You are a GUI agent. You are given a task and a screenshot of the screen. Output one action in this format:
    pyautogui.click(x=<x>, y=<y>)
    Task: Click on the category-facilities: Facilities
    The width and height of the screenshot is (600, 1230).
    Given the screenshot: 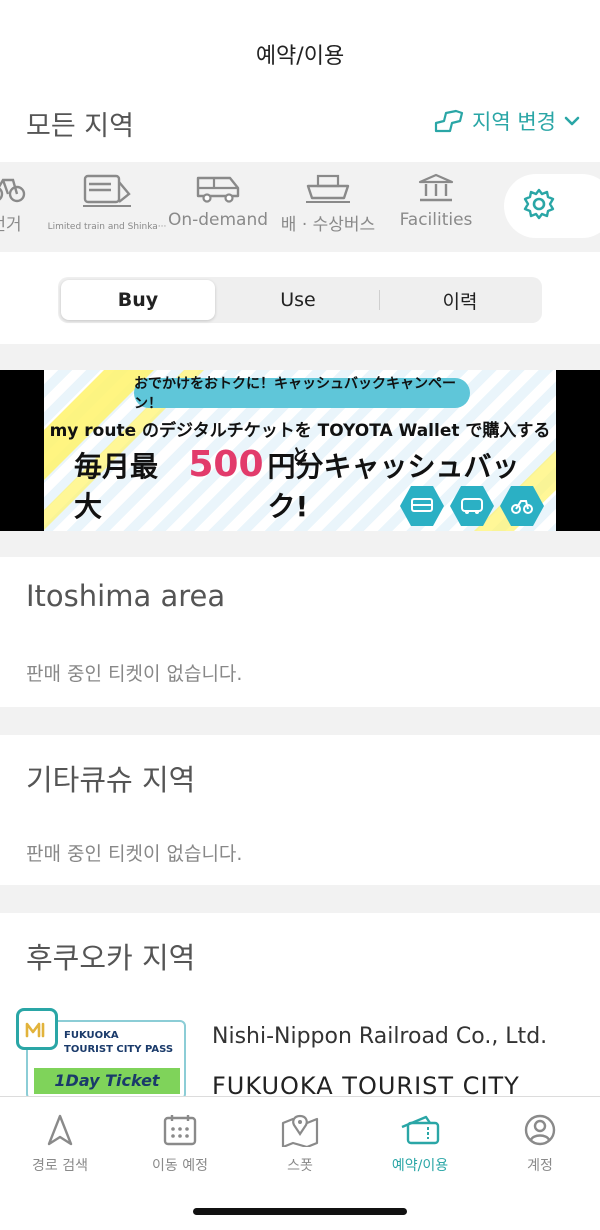 What is the action you would take?
    pyautogui.click(x=436, y=208)
    